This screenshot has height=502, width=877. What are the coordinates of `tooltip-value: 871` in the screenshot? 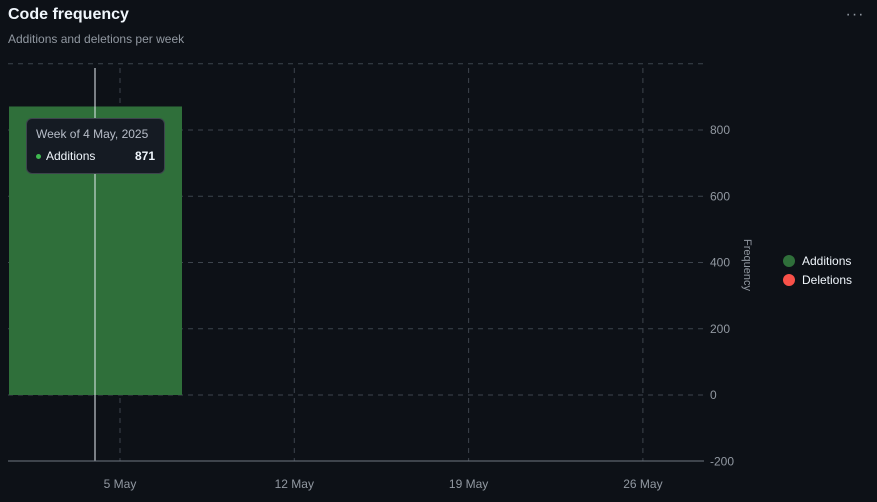 It's located at (144, 156).